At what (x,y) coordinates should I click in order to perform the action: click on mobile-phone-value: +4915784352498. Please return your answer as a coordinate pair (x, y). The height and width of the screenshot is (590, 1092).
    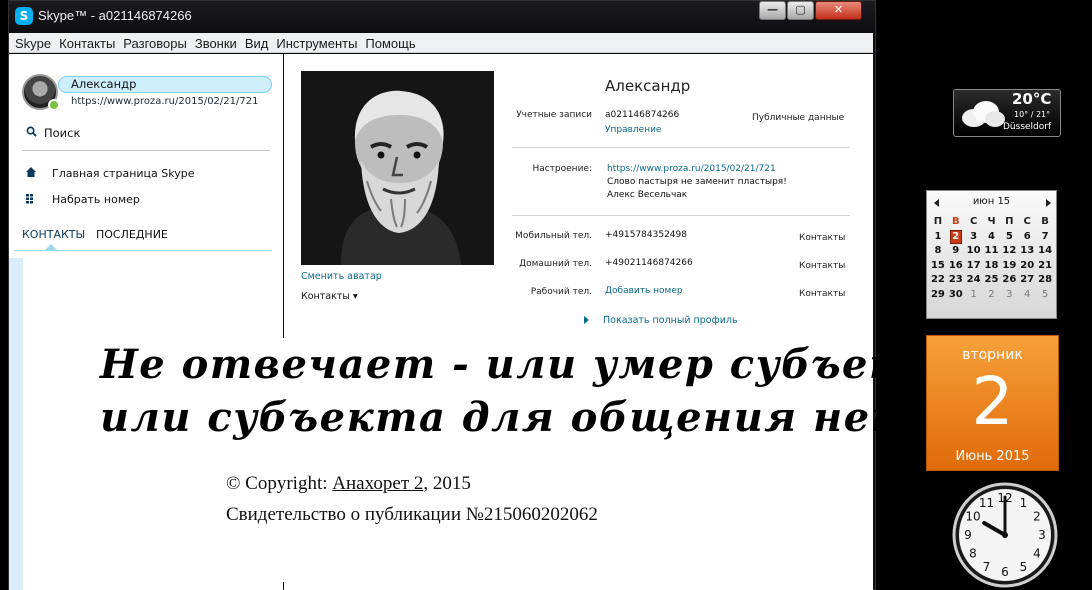
    Looking at the image, I should click on (646, 235).